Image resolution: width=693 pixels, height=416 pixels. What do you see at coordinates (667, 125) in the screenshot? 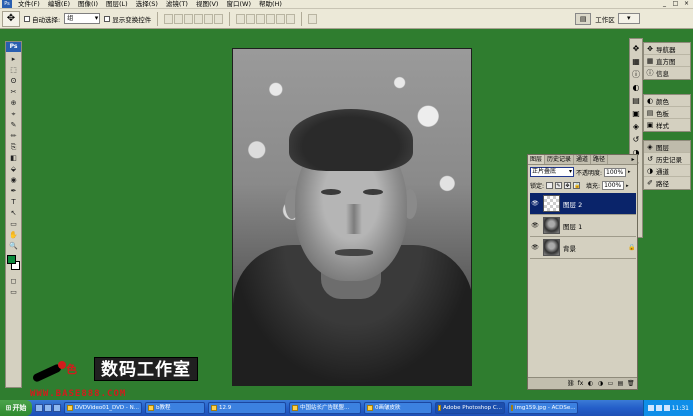
I see `dock-item-styles: ▣ 样式` at bounding box center [667, 125].